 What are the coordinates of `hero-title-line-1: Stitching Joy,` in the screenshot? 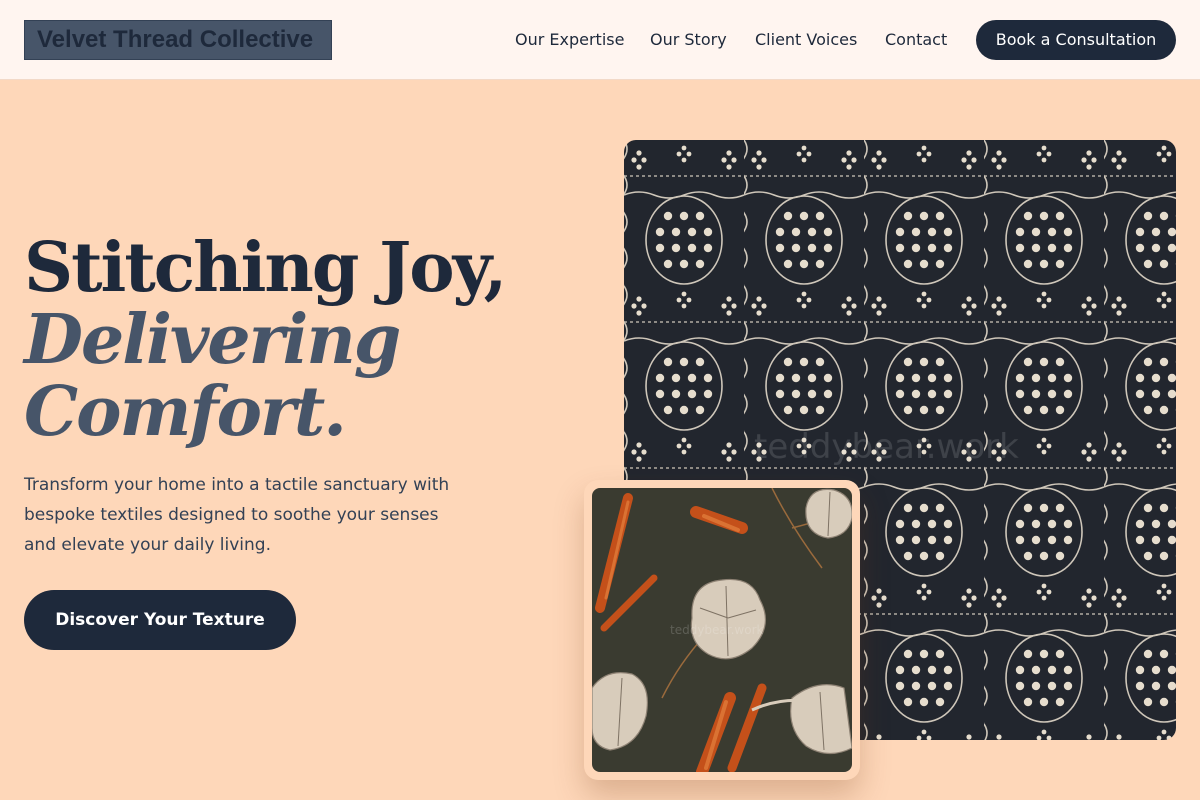 It's located at (265, 268).